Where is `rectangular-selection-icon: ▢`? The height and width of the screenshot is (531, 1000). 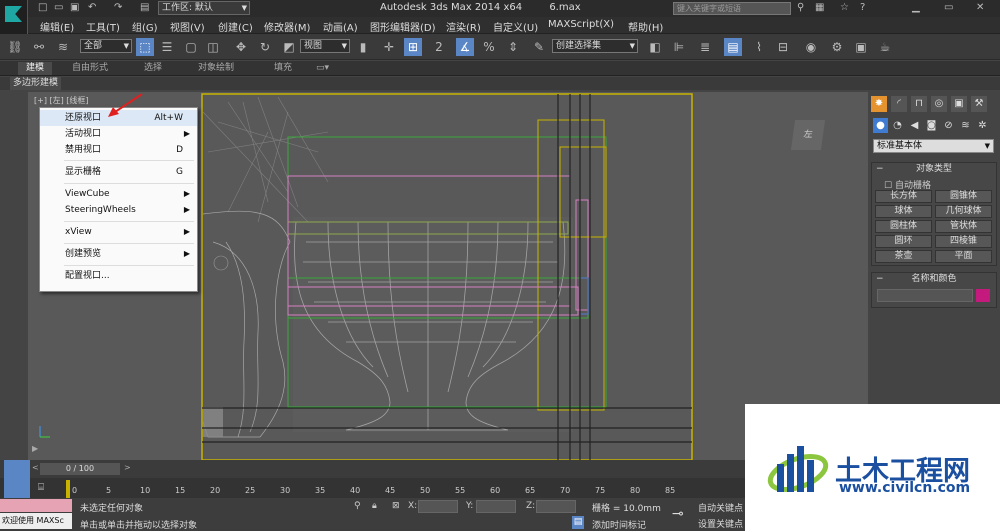
rectangular-selection-icon: ▢ is located at coordinates (191, 47).